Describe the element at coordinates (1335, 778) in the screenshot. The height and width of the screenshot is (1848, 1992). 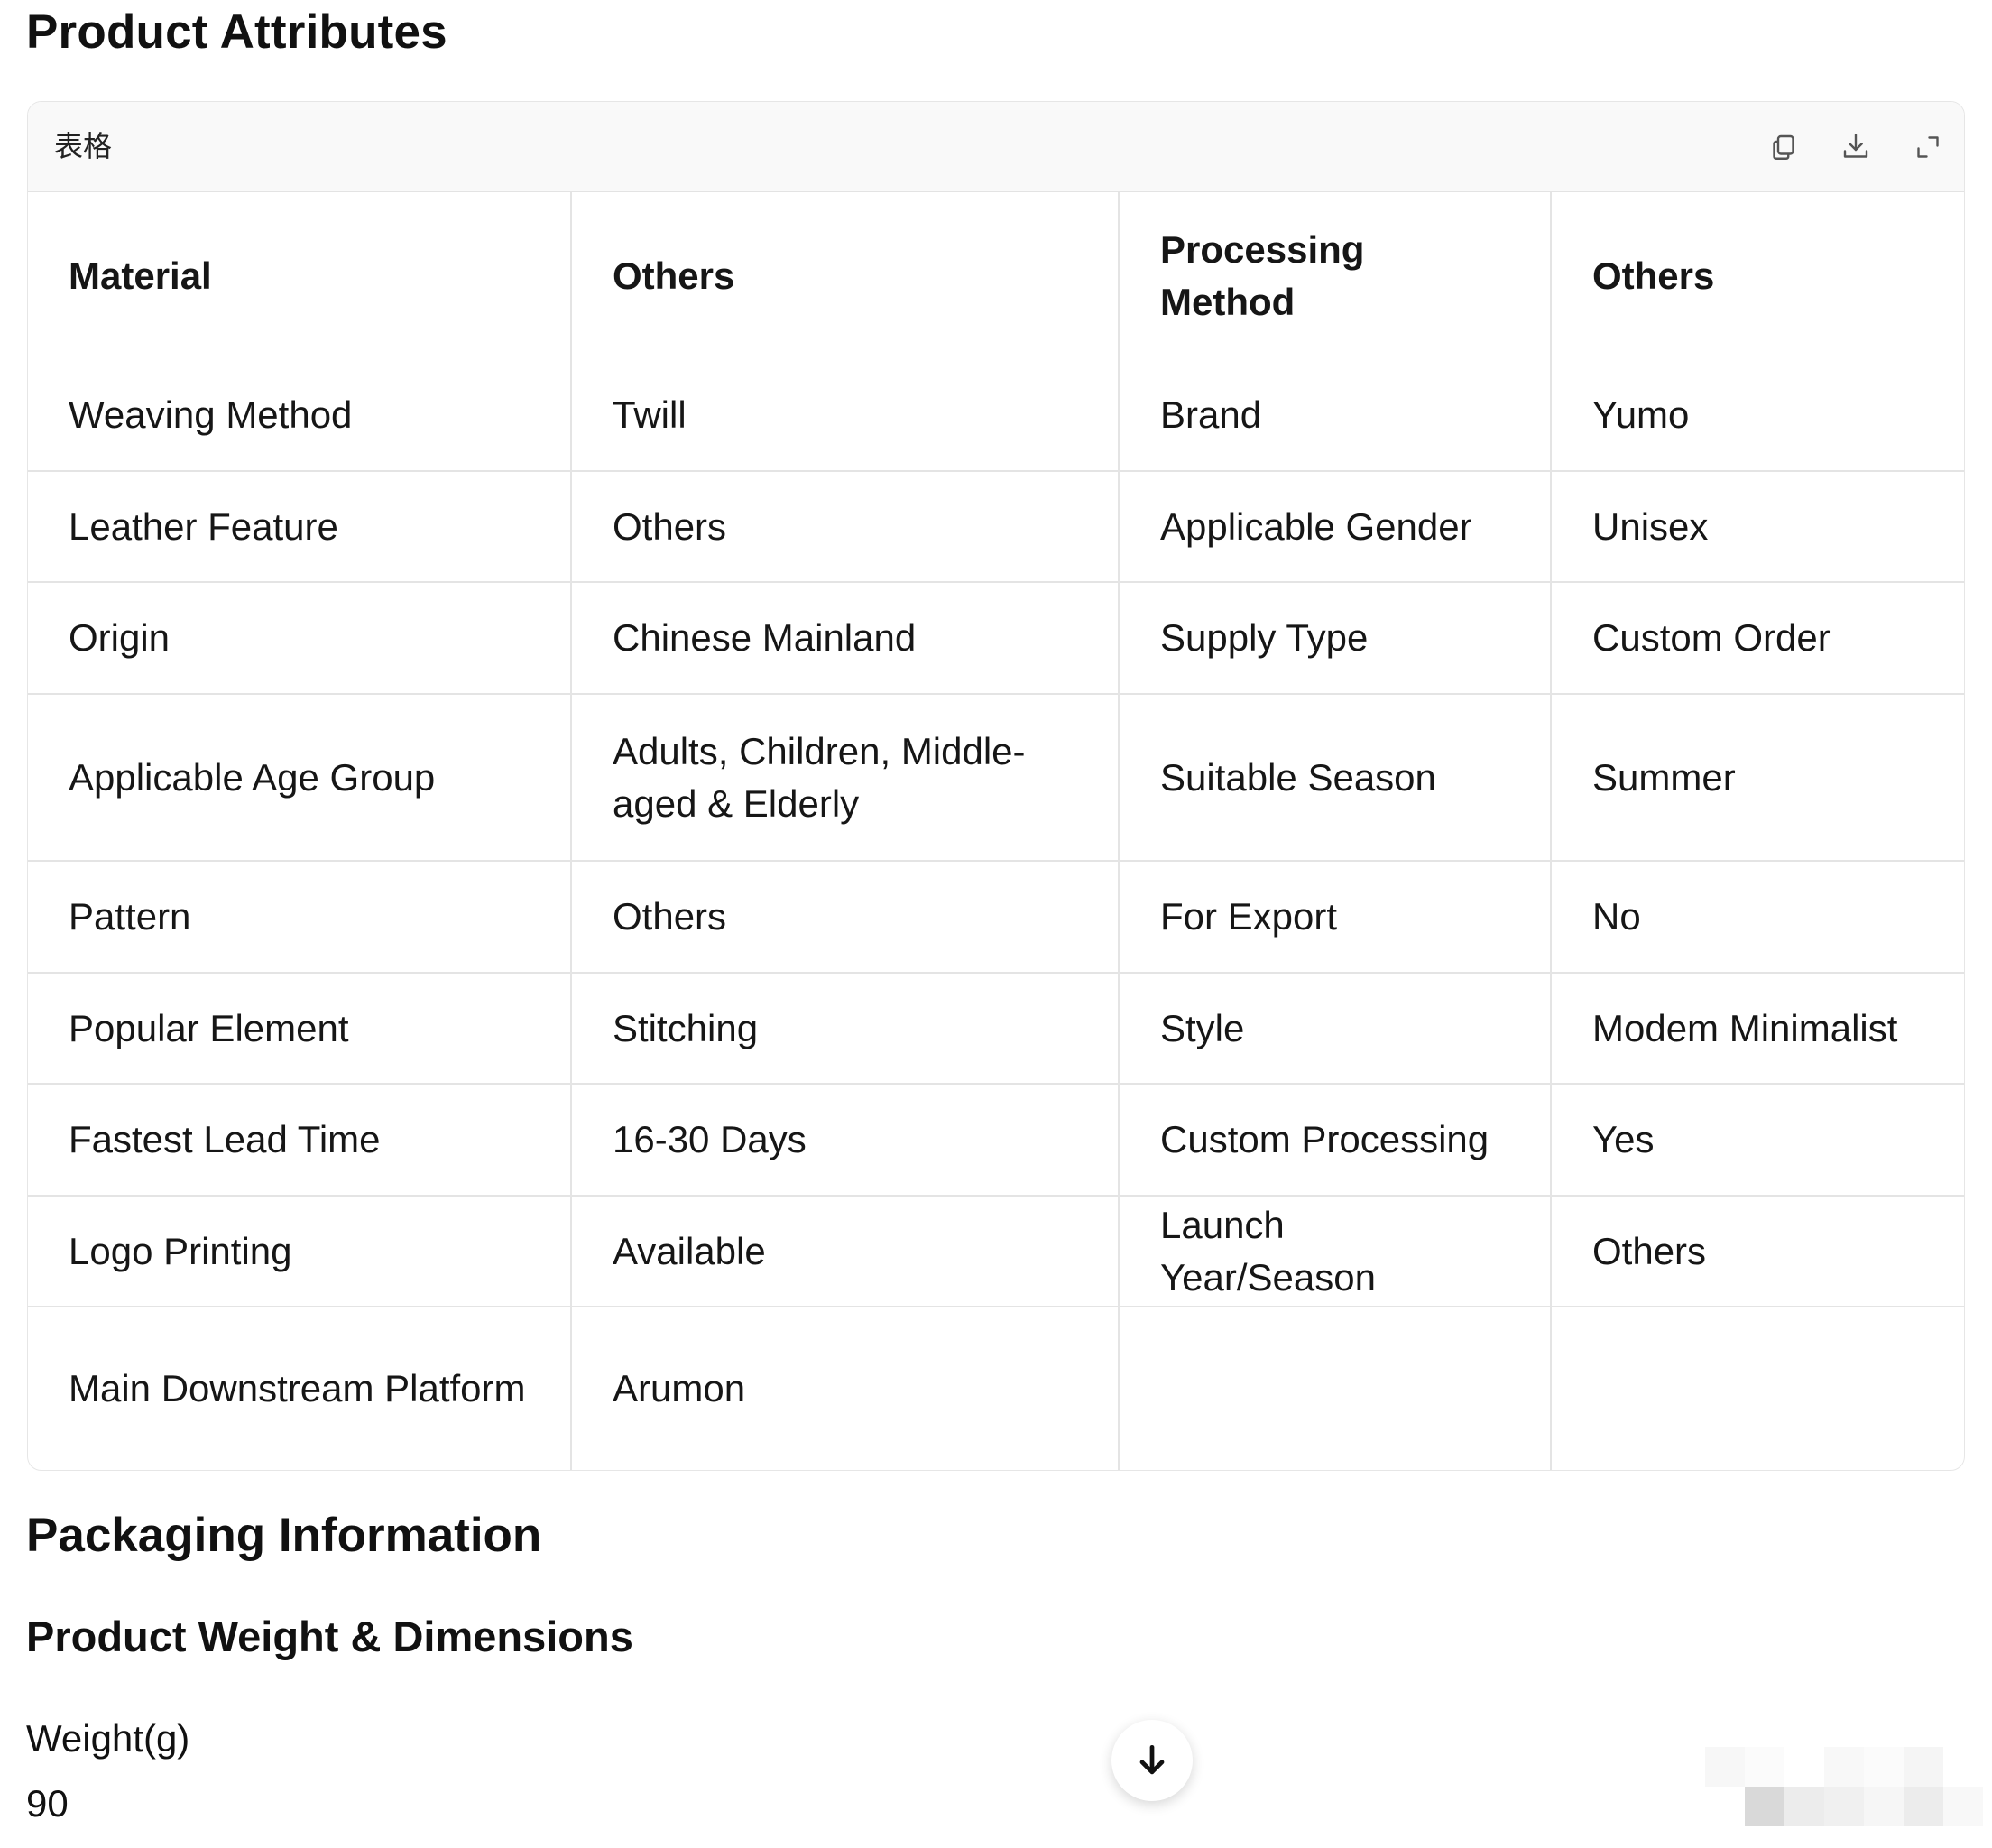
I see `table-cell: Suitable Season` at that location.